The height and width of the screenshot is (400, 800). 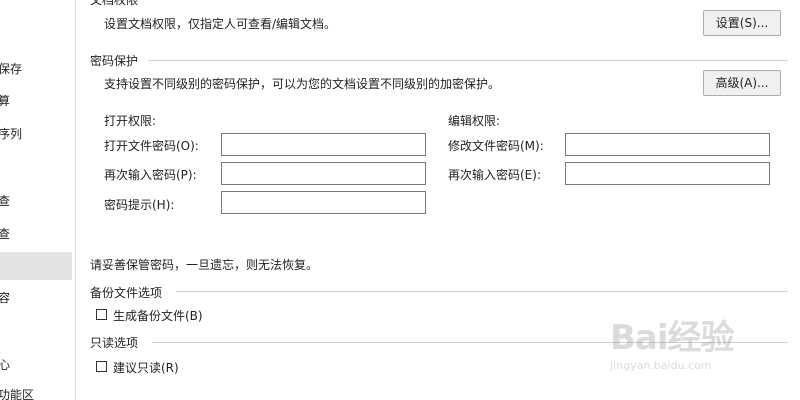 I want to click on open-password-input, so click(x=323, y=144).